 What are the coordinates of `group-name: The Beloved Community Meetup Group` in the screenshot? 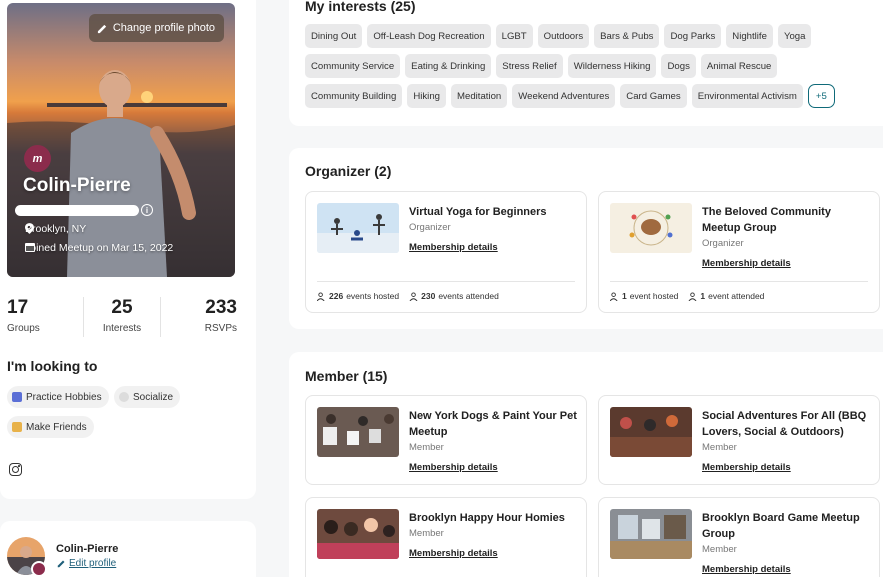 It's located at (787, 220).